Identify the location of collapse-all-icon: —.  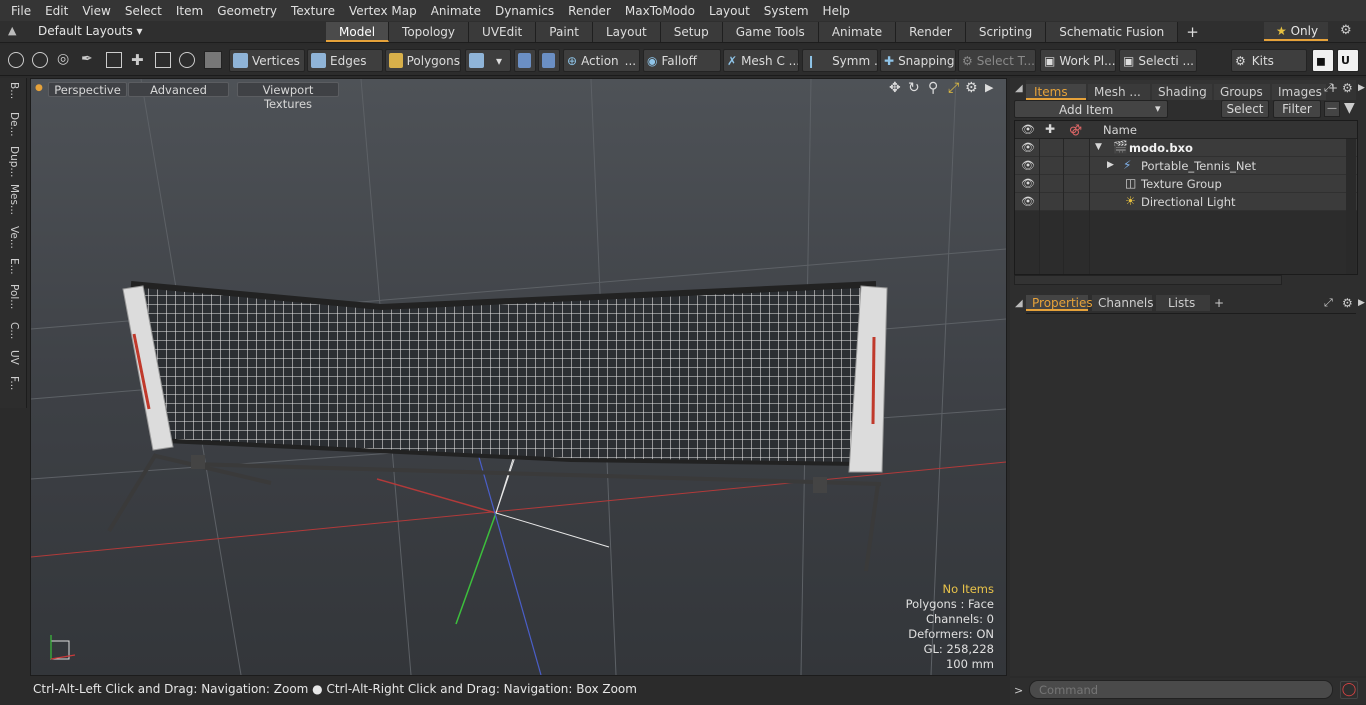
(1332, 109).